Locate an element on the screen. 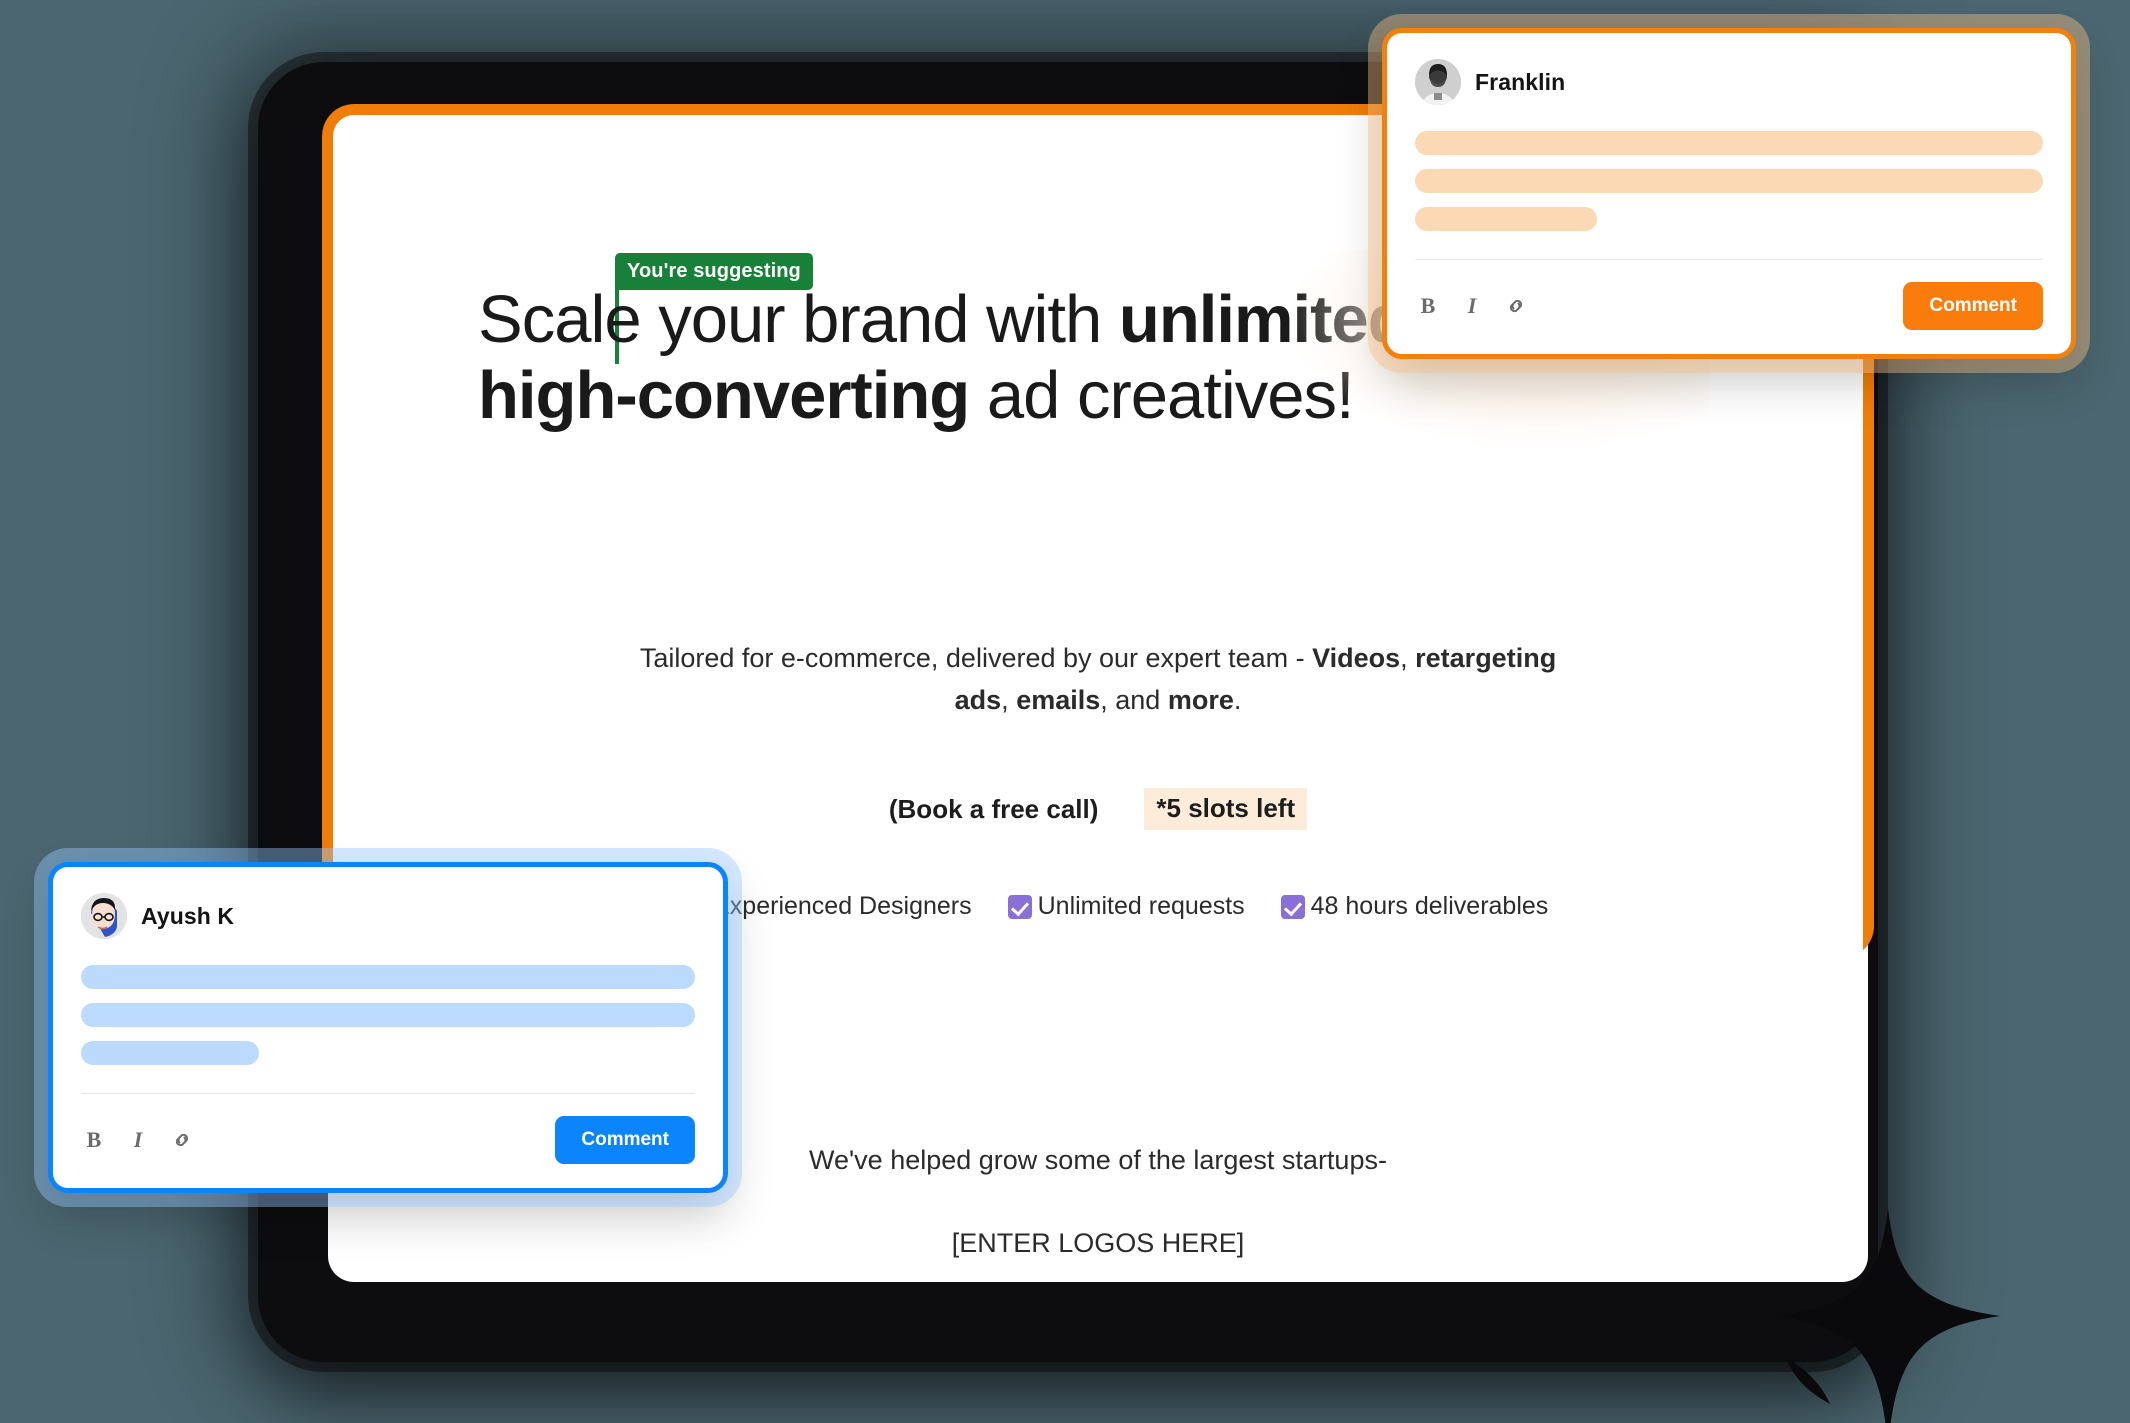  comment-header: Ayush K is located at coordinates (388, 916).